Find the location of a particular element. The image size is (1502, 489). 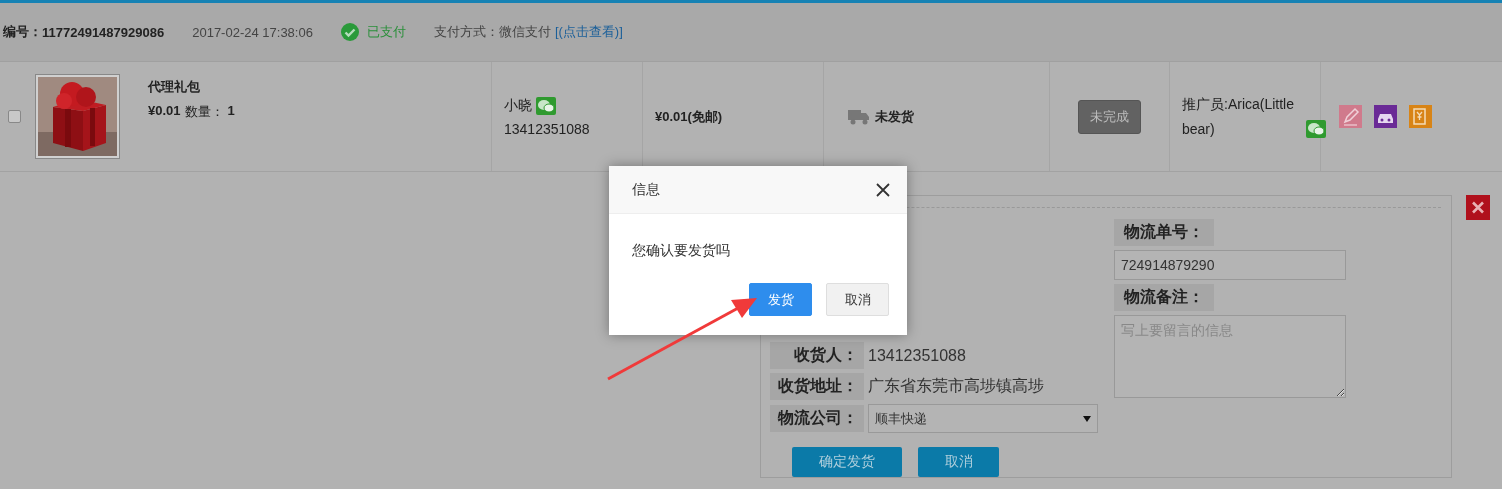

promoter-text: 推广员:Arica(Little bear) is located at coordinates (1239, 116).